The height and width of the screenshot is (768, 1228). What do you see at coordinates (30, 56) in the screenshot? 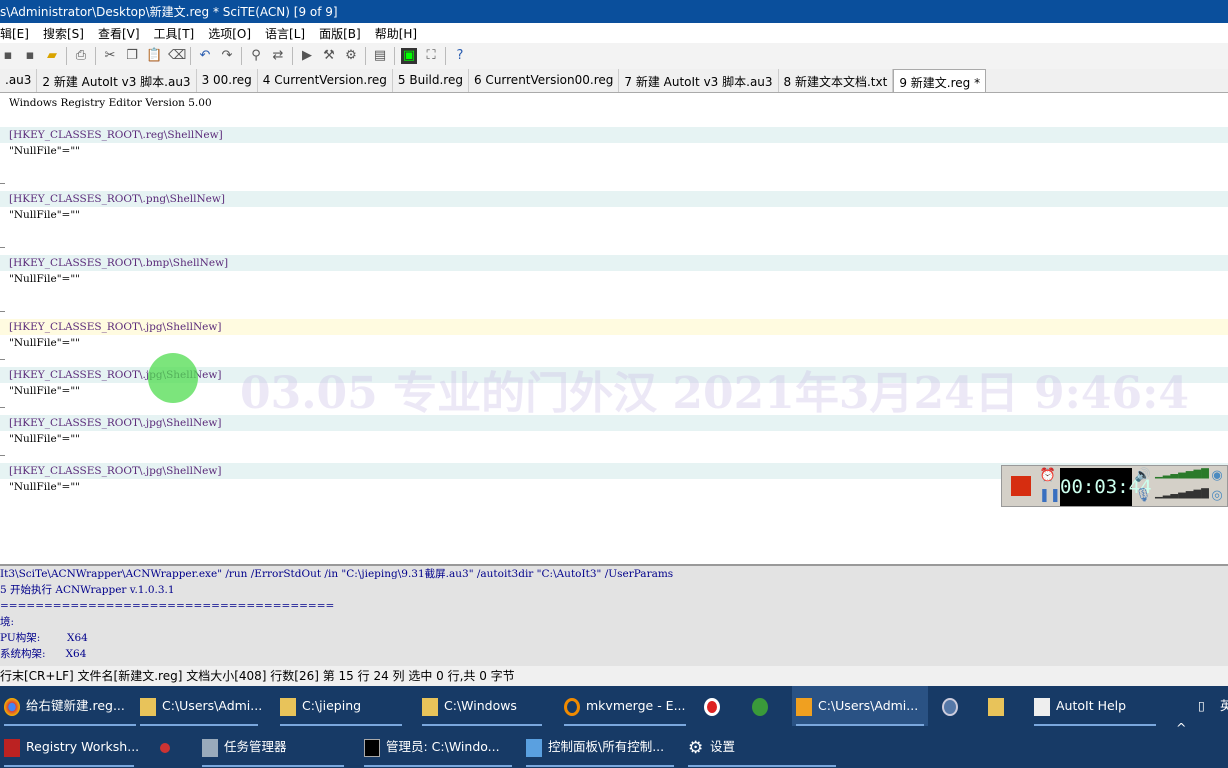
I see `save-all-icon: ▪` at bounding box center [30, 56].